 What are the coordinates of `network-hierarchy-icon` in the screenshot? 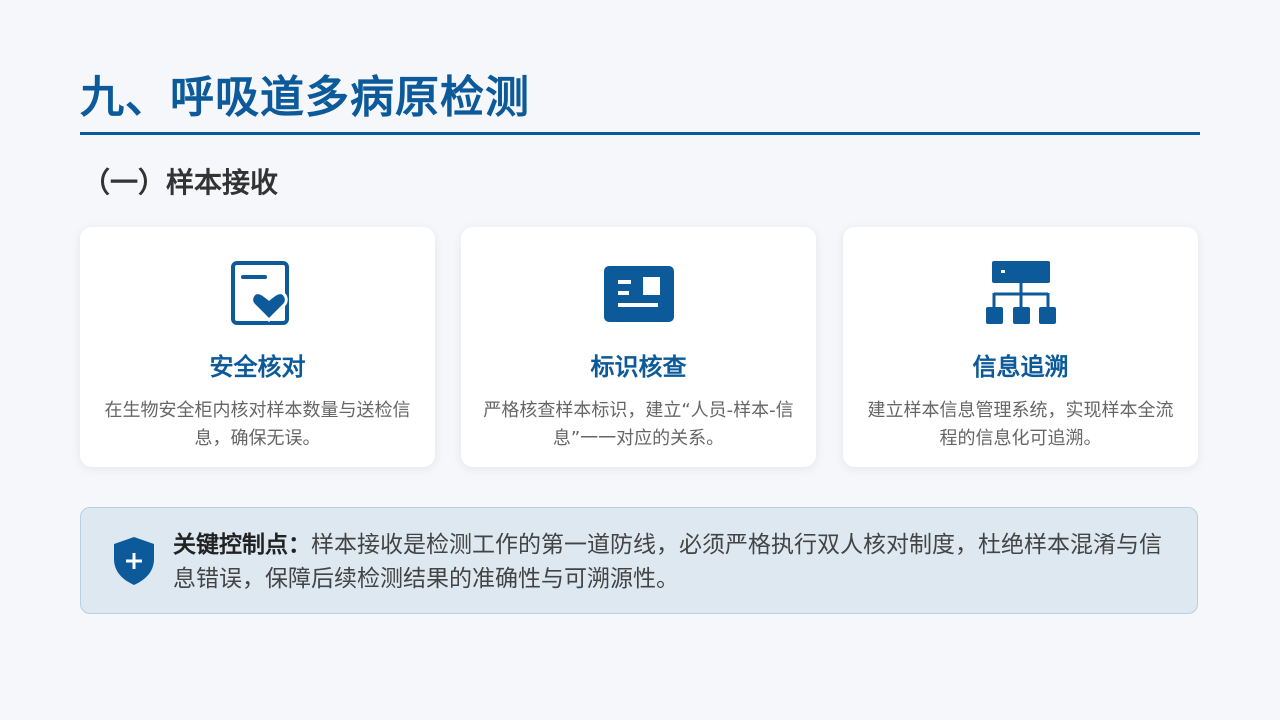 It's located at (1021, 293).